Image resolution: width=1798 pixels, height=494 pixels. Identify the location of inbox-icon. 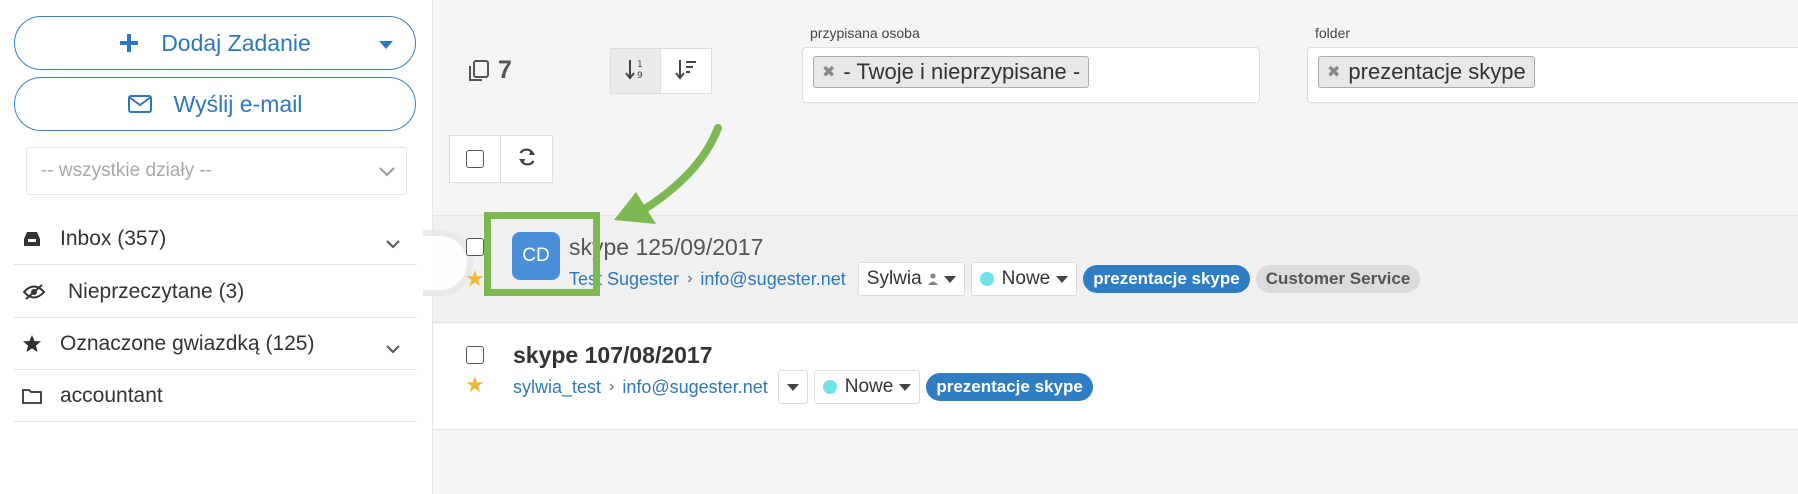
(37, 239).